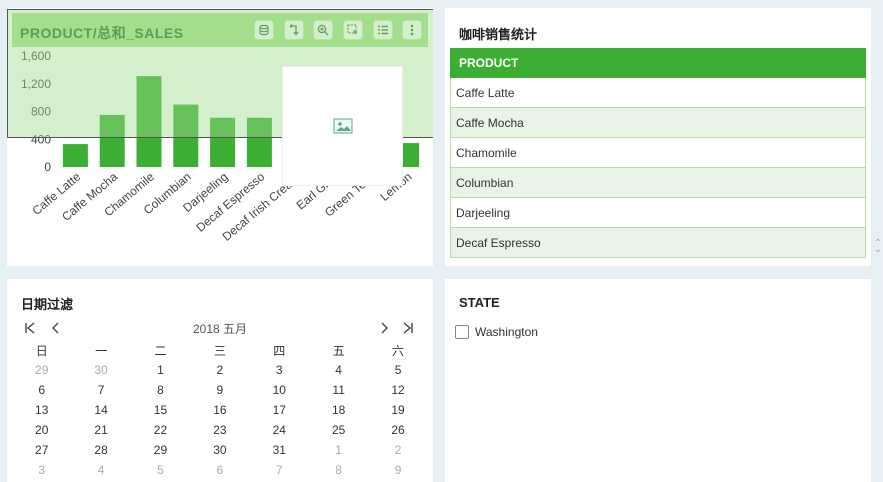  I want to click on table-header-product: PRODUCT, so click(658, 63).